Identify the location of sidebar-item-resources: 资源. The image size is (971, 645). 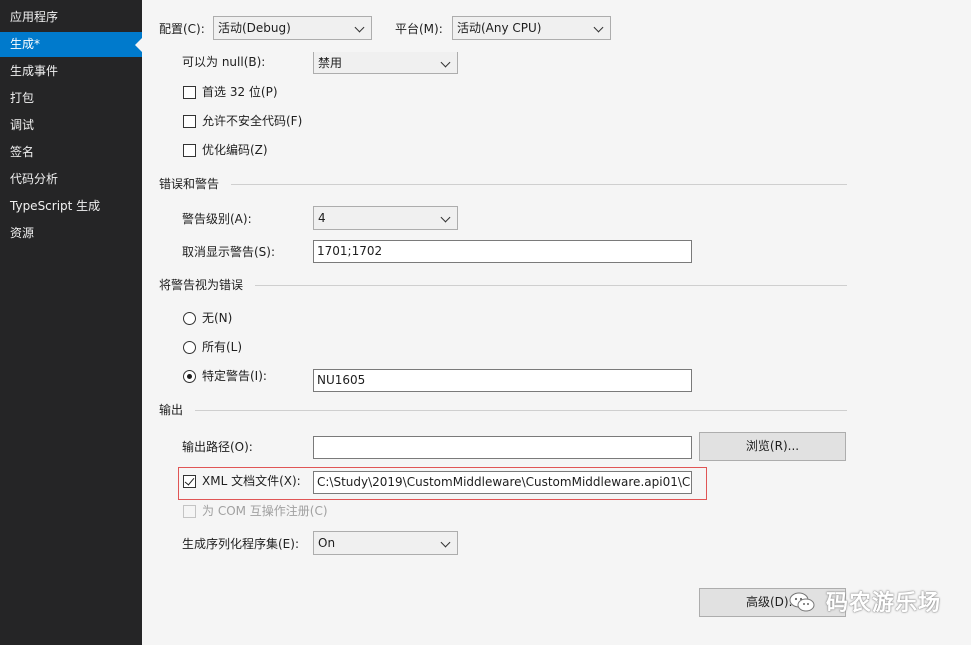
(71, 233).